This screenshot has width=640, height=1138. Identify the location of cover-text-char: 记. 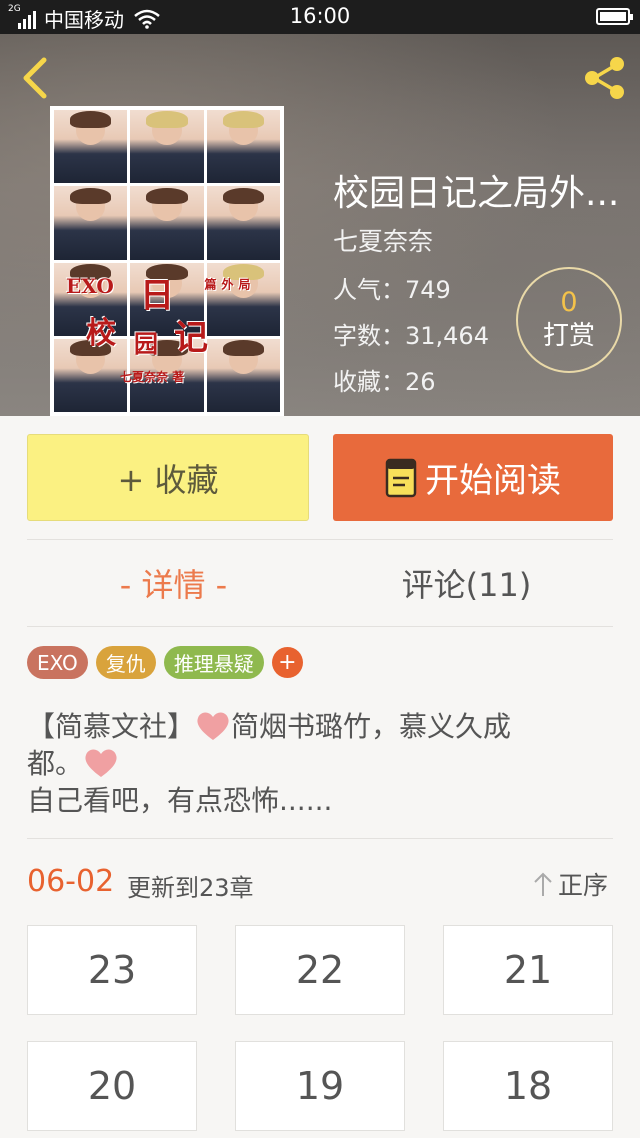
(191, 338).